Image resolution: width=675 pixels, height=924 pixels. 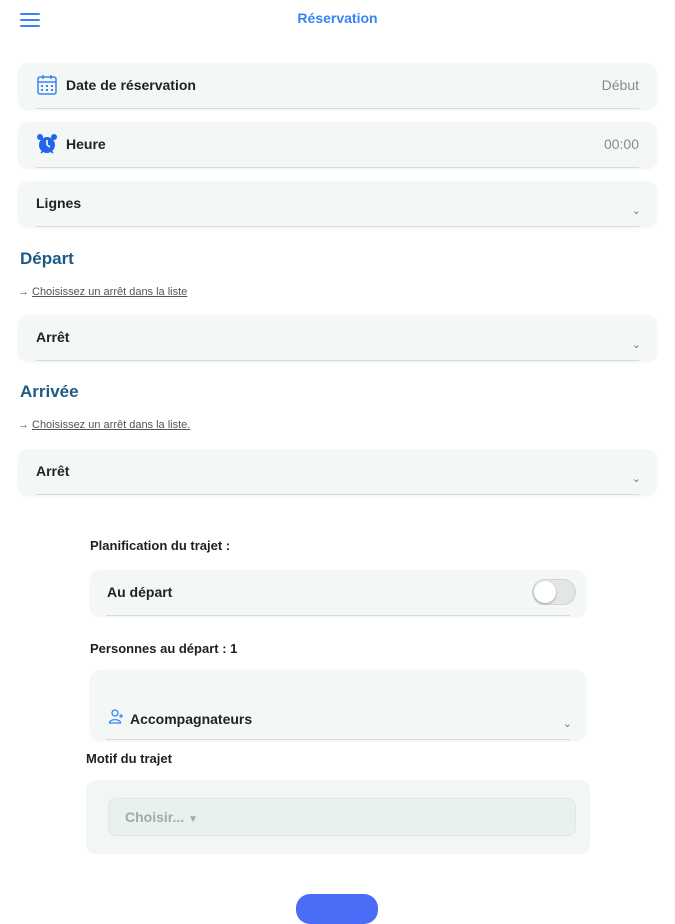 I want to click on departure-hint-text: Choisissez un arrêt dans la liste, so click(x=110, y=292).